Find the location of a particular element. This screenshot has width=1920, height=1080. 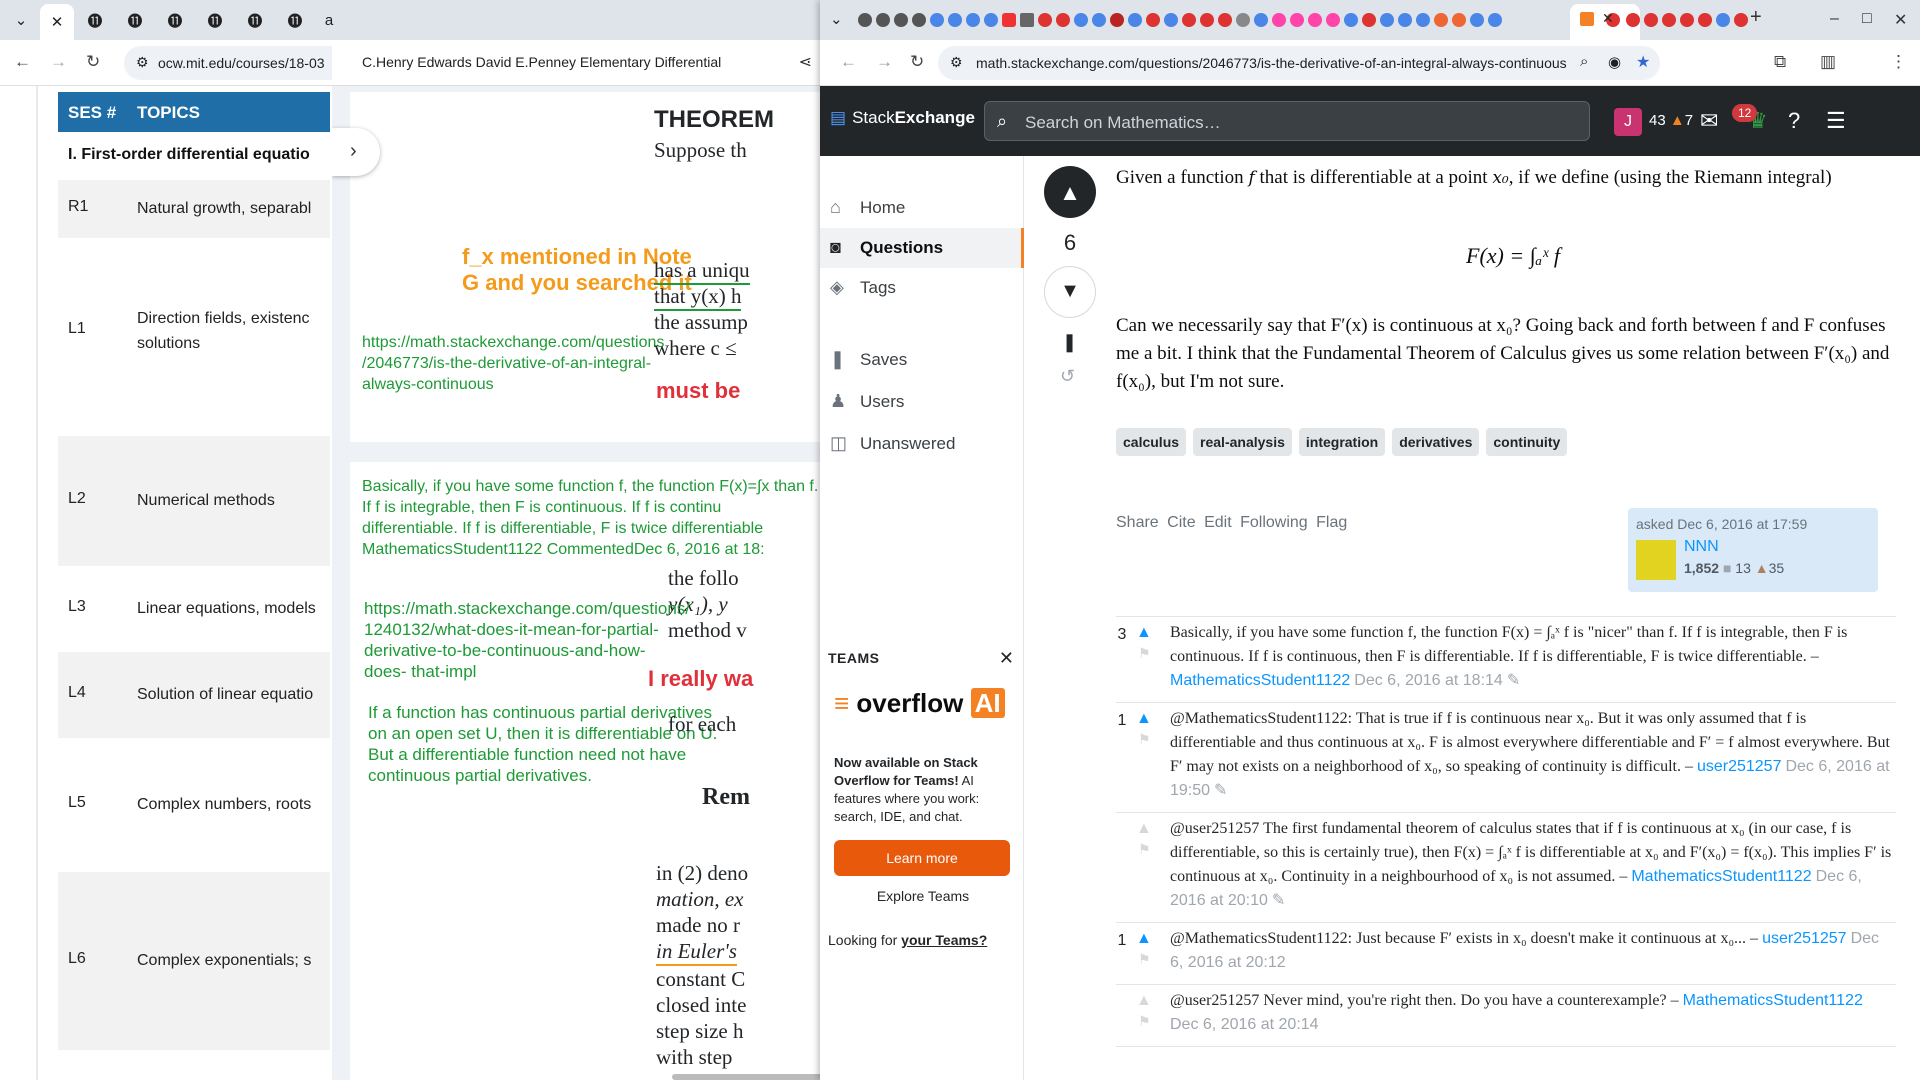

maximize-icon: □ is located at coordinates (1867, 19).